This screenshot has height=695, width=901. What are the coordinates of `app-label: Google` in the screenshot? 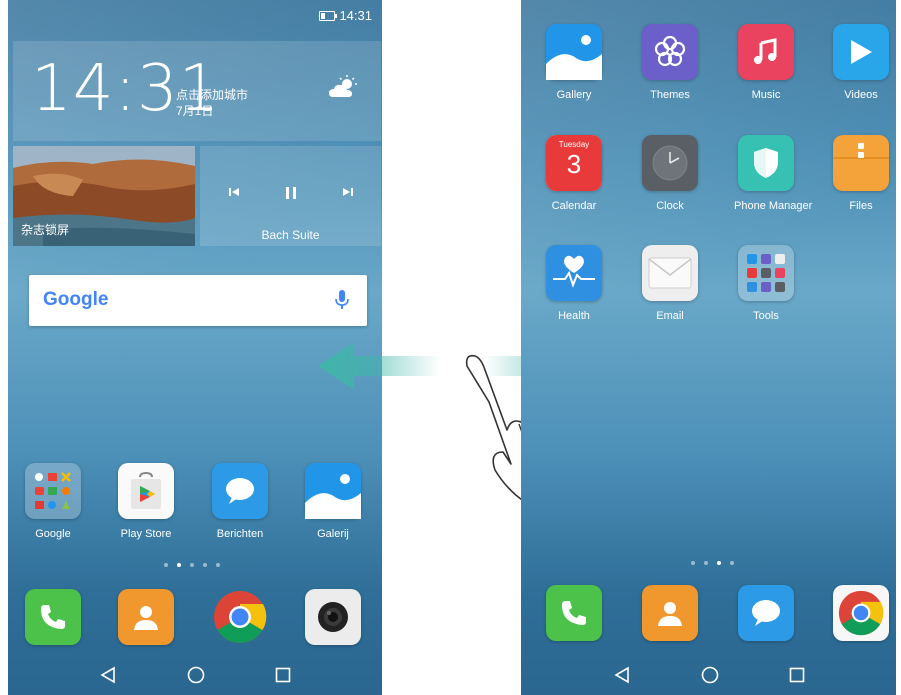 It's located at (53, 534).